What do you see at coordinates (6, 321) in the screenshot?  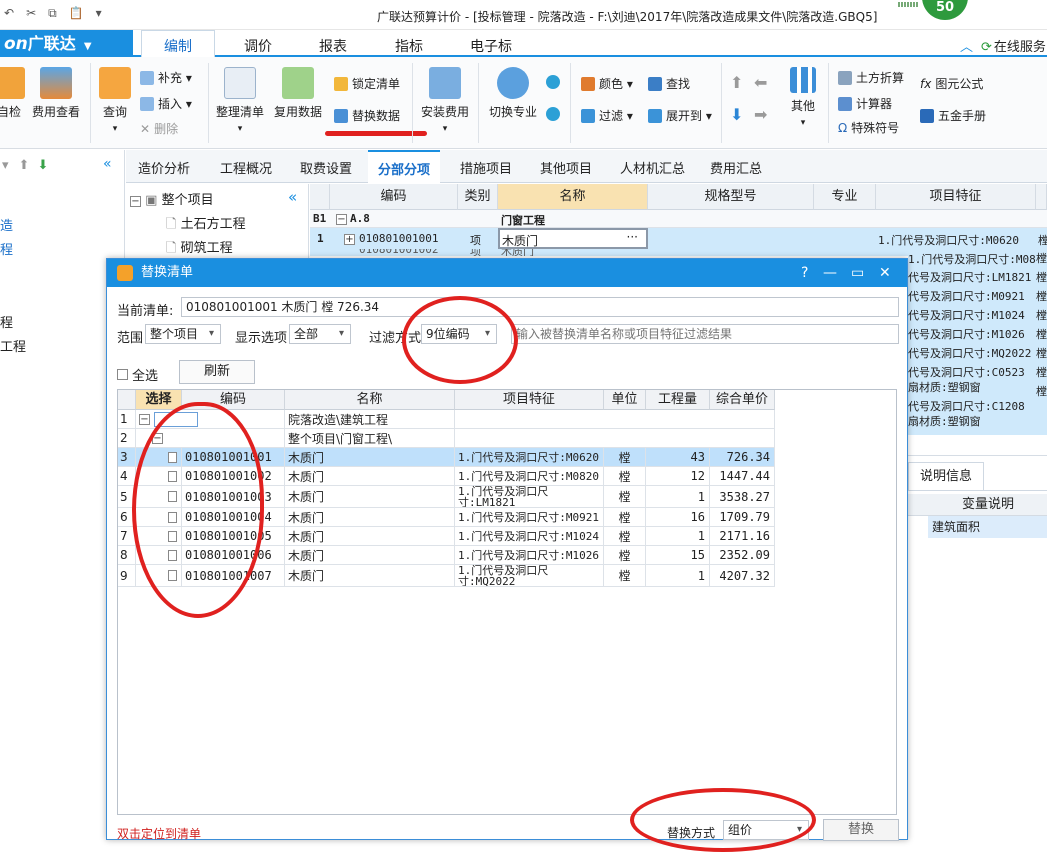 I see `nav-item-engineering: 程` at bounding box center [6, 321].